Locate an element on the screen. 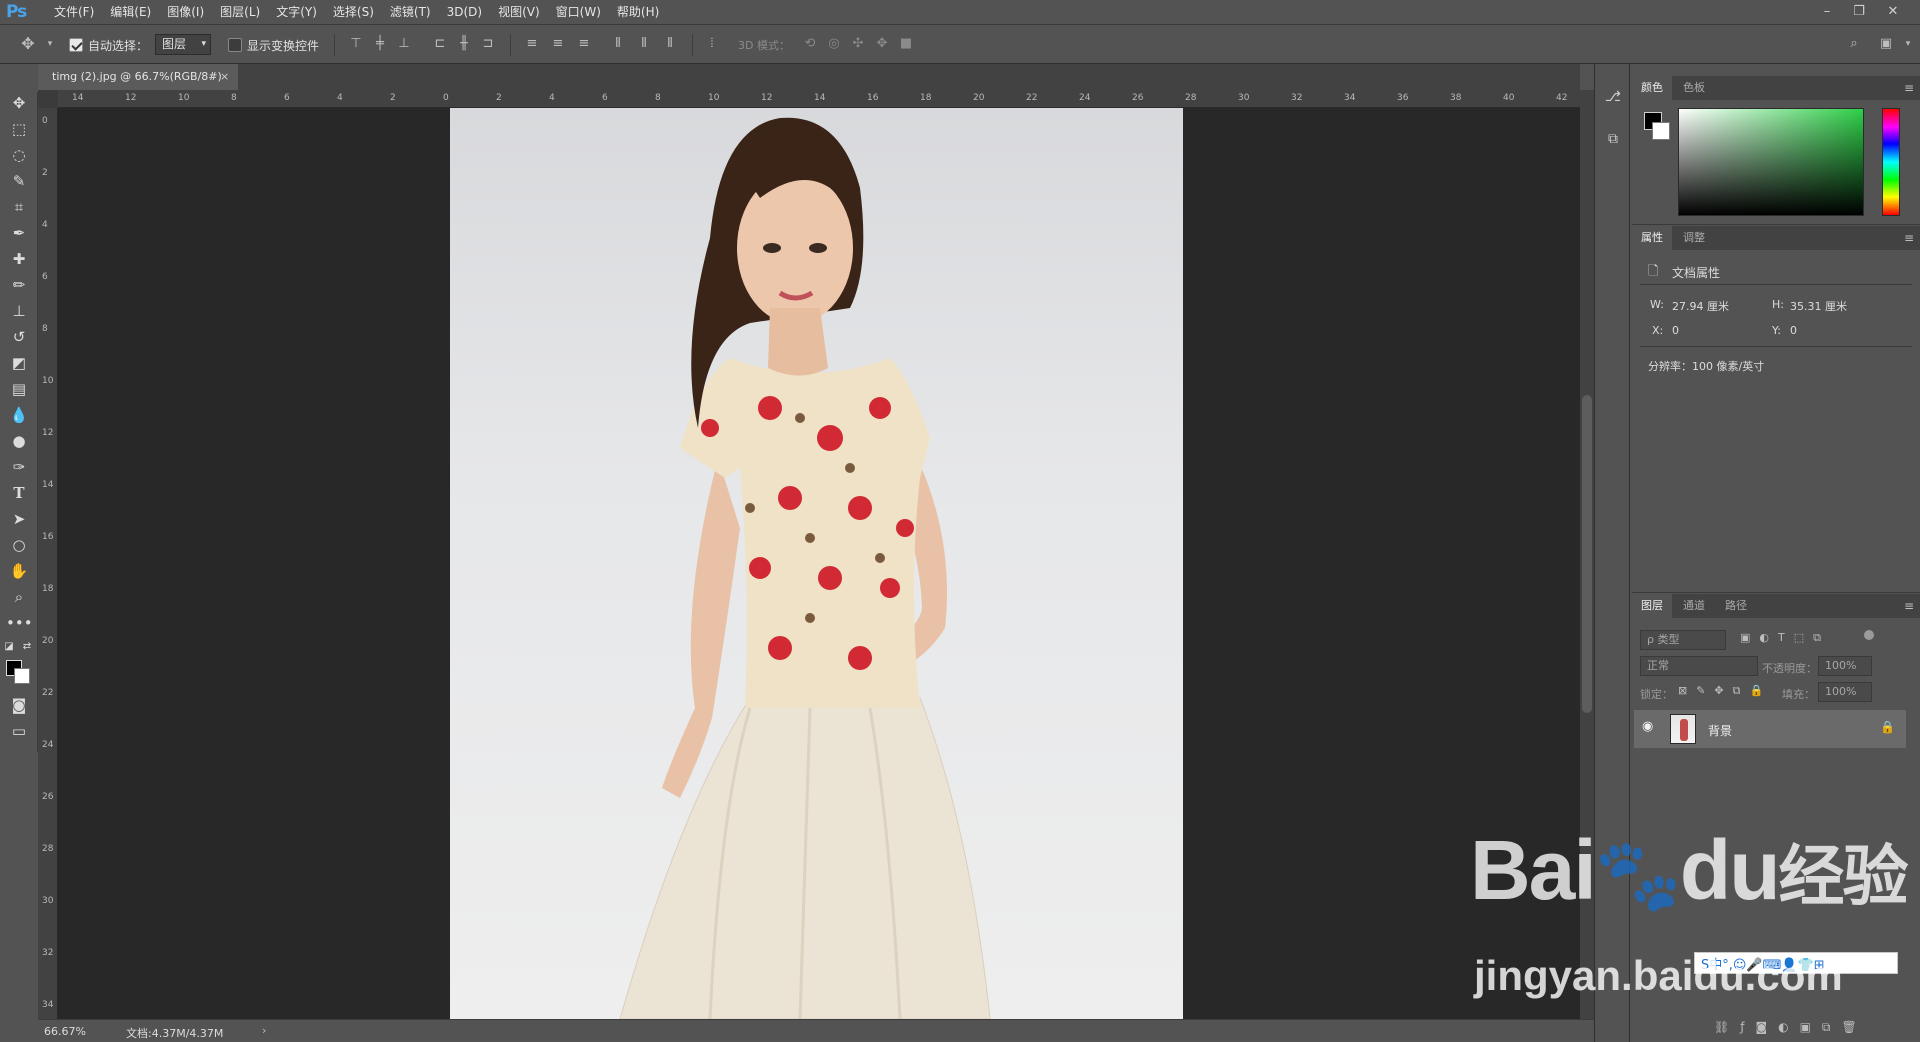 The width and height of the screenshot is (1920, 1042). width-value: 27.94 厘米 is located at coordinates (1700, 306).